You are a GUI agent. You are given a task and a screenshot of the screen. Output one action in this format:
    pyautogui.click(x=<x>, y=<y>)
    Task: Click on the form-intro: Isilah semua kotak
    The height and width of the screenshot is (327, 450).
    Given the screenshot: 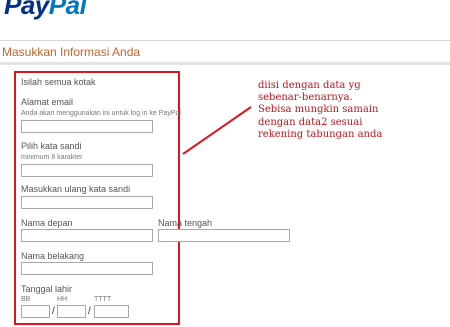 What is the action you would take?
    pyautogui.click(x=58, y=82)
    